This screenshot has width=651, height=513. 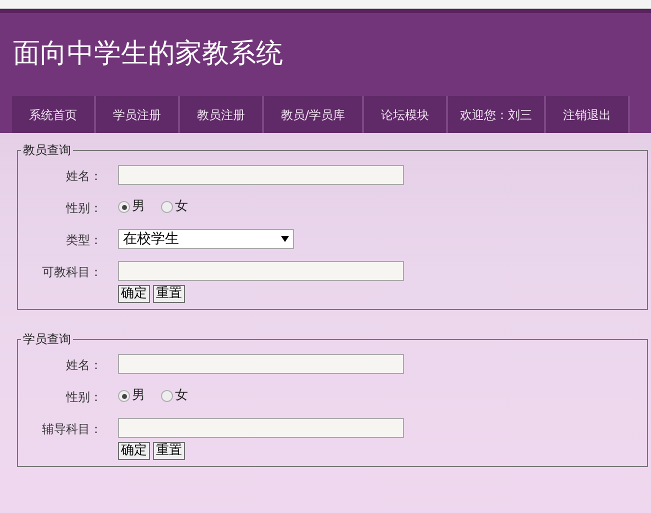 I want to click on nav-link: 教员/学员库, so click(x=314, y=114).